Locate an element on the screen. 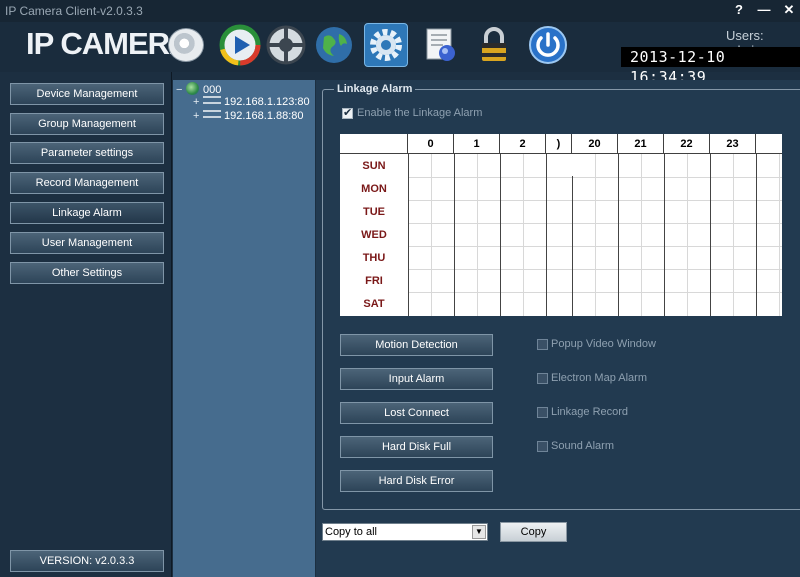 The height and width of the screenshot is (577, 800). enable-linkage-checkbox is located at coordinates (347, 112).